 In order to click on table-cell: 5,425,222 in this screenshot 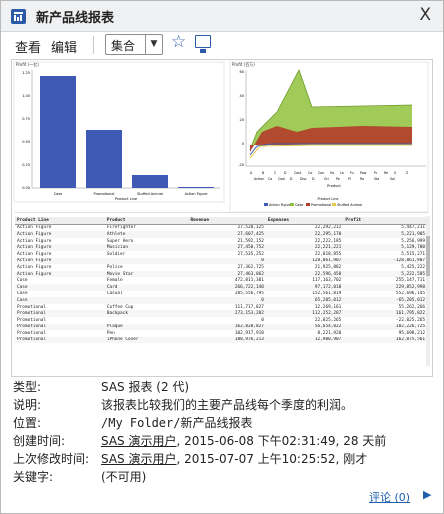, I will do `click(413, 267)`.